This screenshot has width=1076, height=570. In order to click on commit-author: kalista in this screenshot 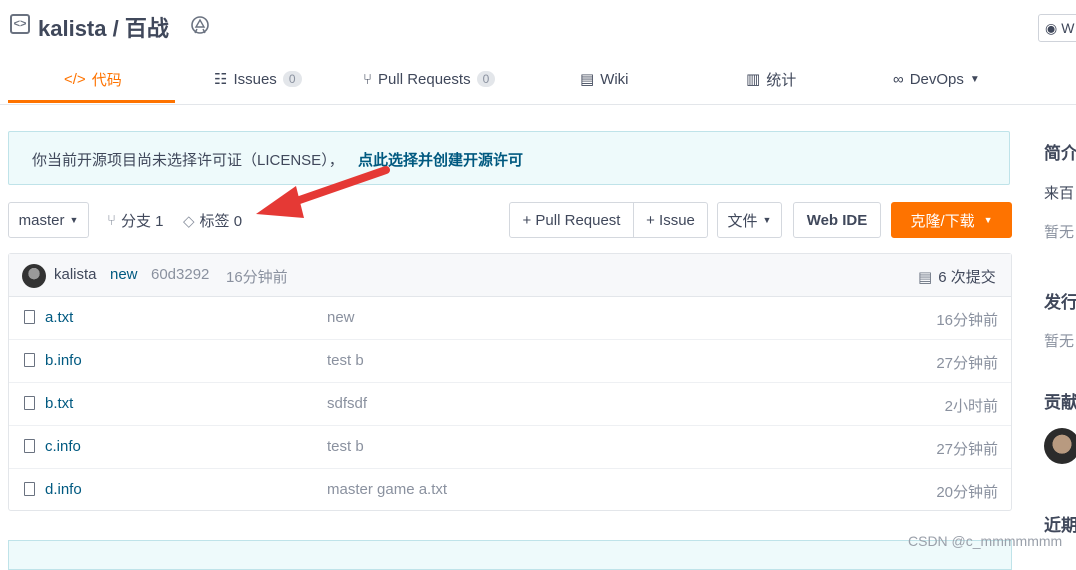, I will do `click(75, 274)`.